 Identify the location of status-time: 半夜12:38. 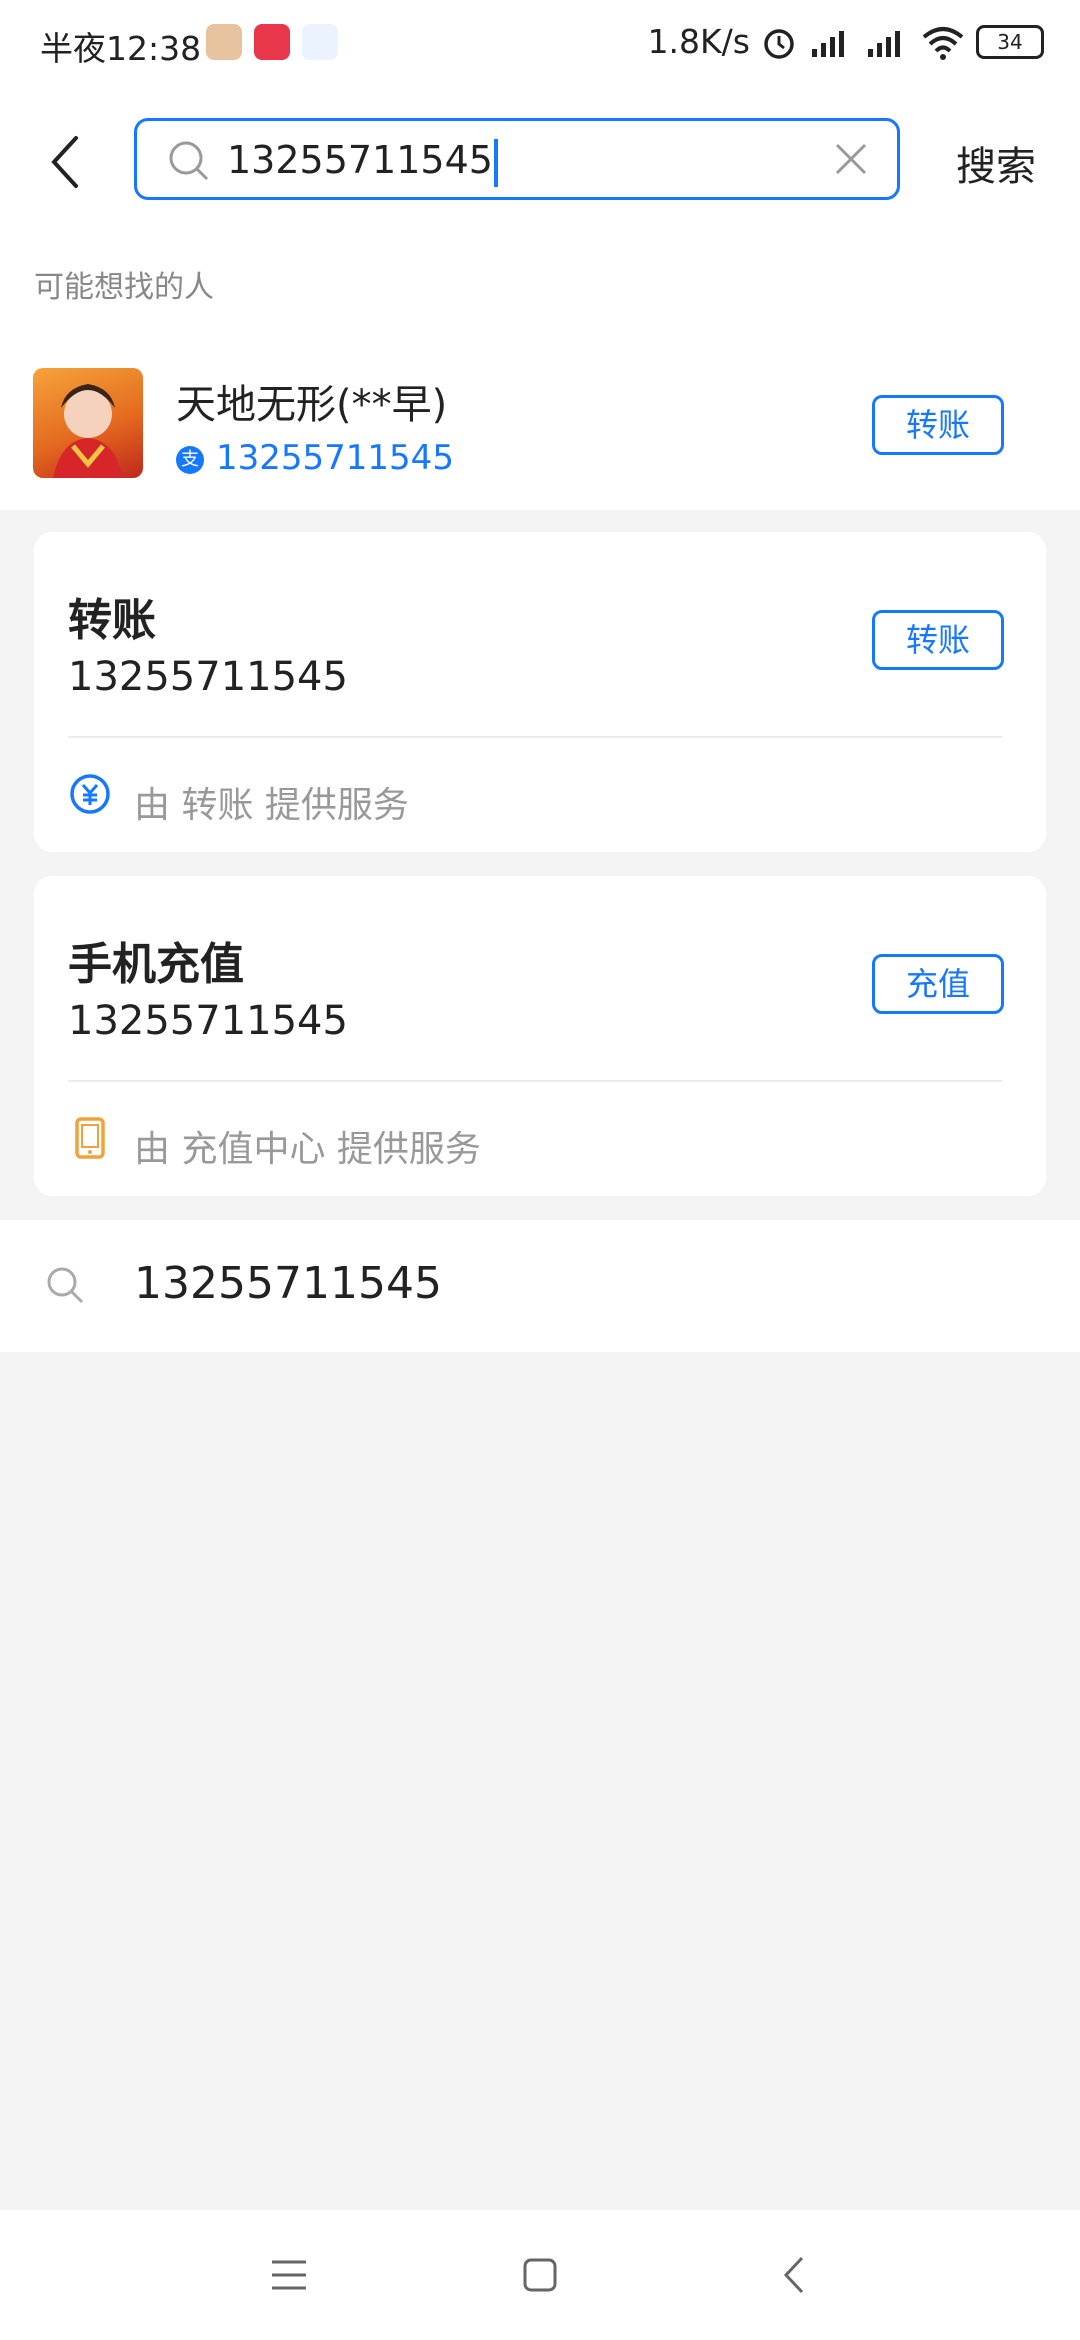
(121, 48).